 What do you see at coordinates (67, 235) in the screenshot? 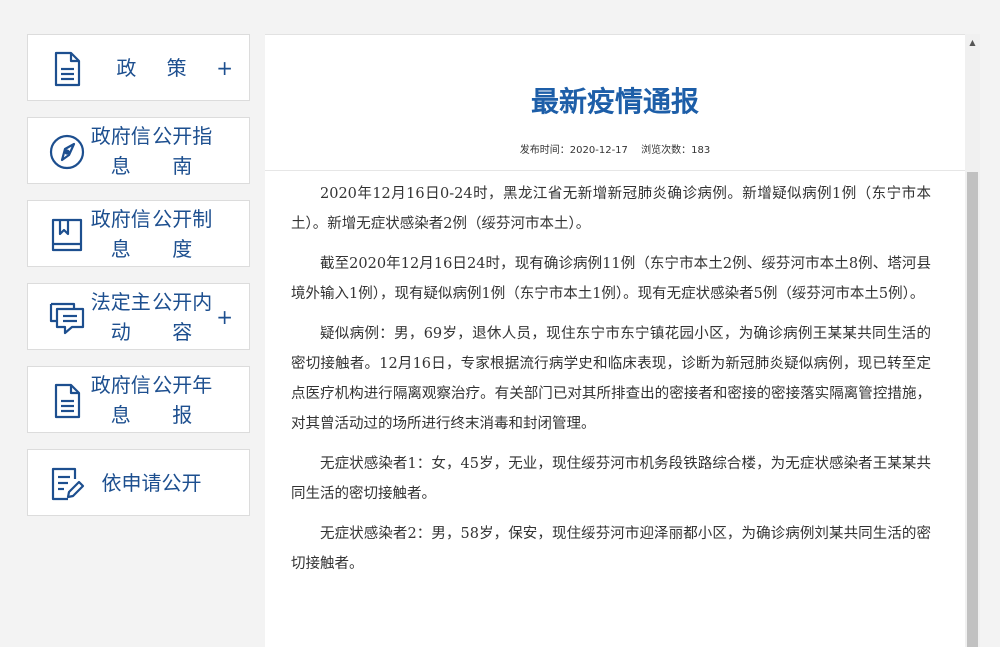
I see `book-icon` at bounding box center [67, 235].